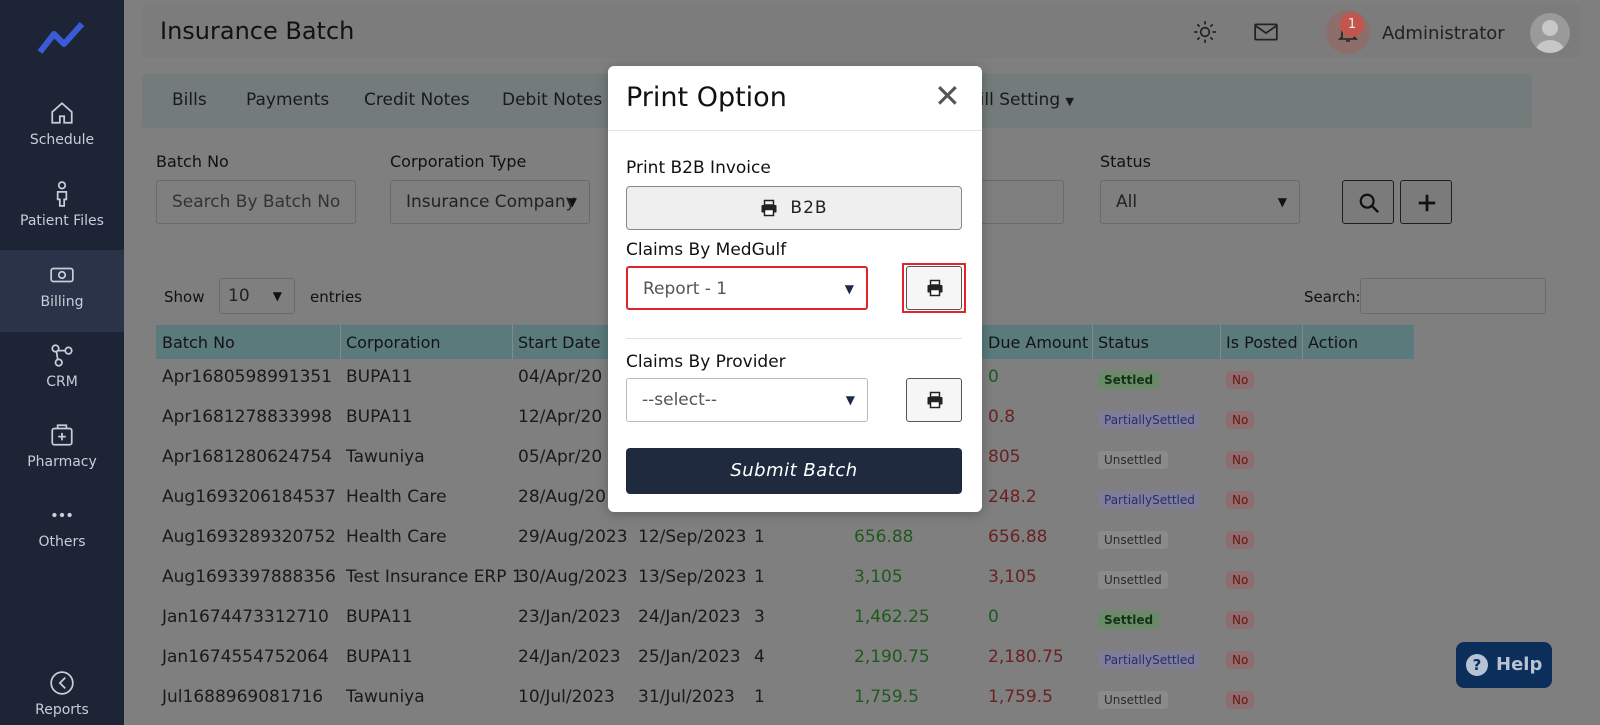 The image size is (1600, 725). What do you see at coordinates (417, 100) in the screenshot?
I see `tab-credit-notes: Credit Notes` at bounding box center [417, 100].